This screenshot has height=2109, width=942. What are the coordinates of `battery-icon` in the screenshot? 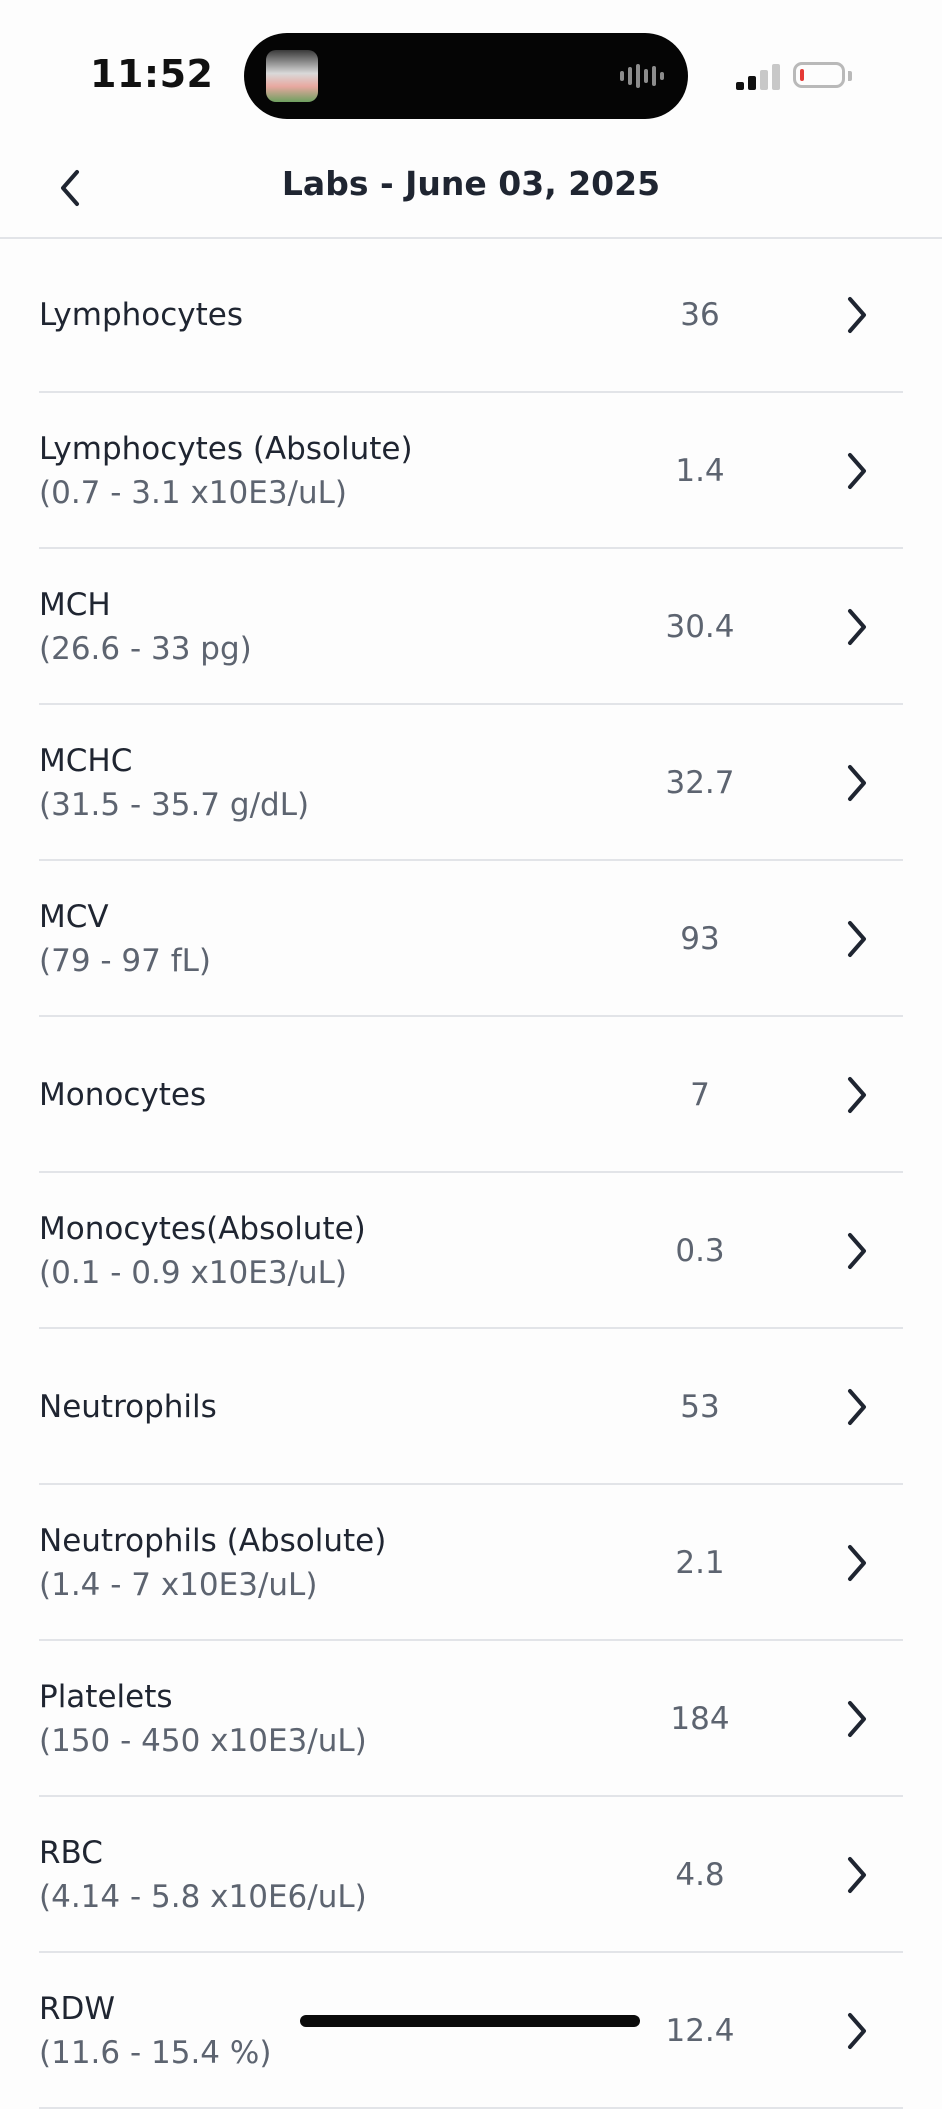 It's located at (819, 75).